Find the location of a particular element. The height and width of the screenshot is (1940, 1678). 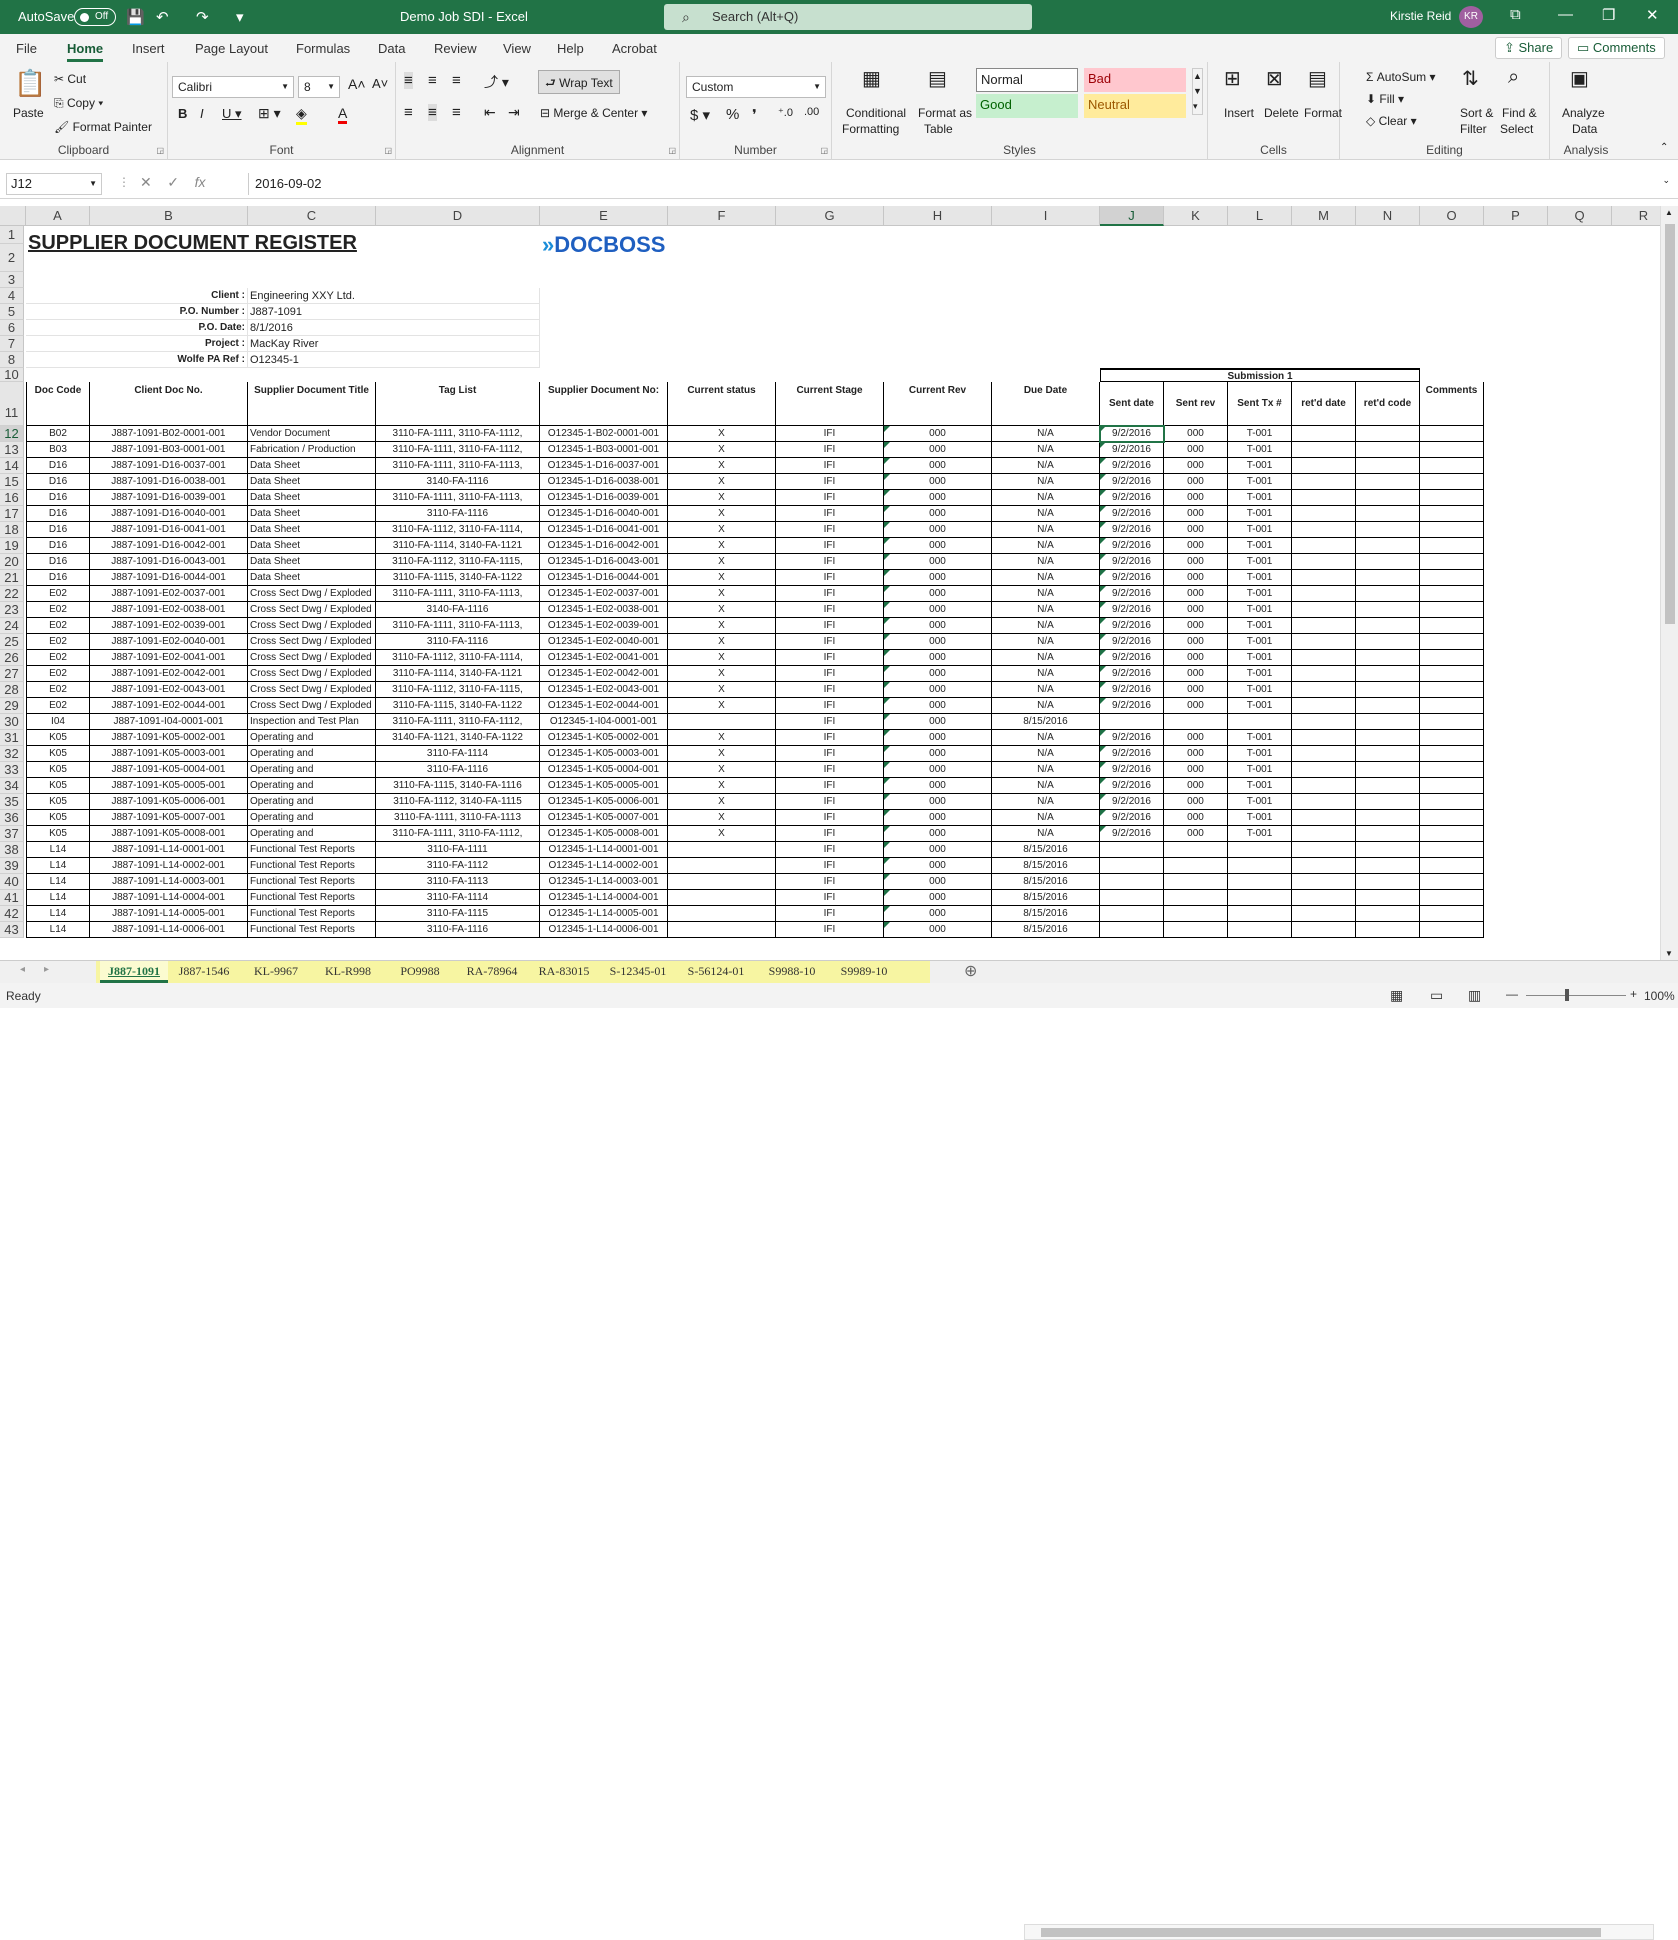

underline-icon: U ▾ is located at coordinates (232, 114).